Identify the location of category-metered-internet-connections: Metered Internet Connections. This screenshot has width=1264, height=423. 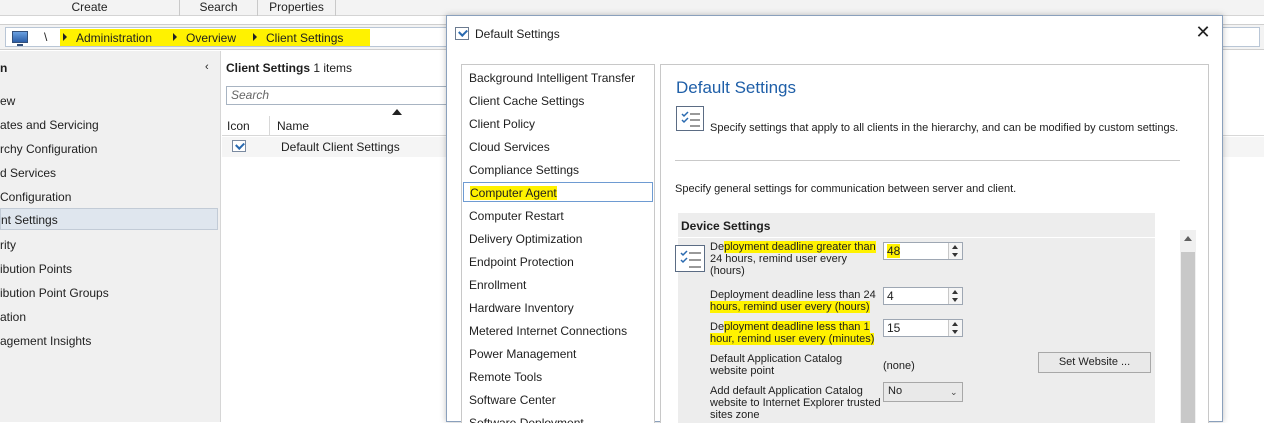
(558, 331).